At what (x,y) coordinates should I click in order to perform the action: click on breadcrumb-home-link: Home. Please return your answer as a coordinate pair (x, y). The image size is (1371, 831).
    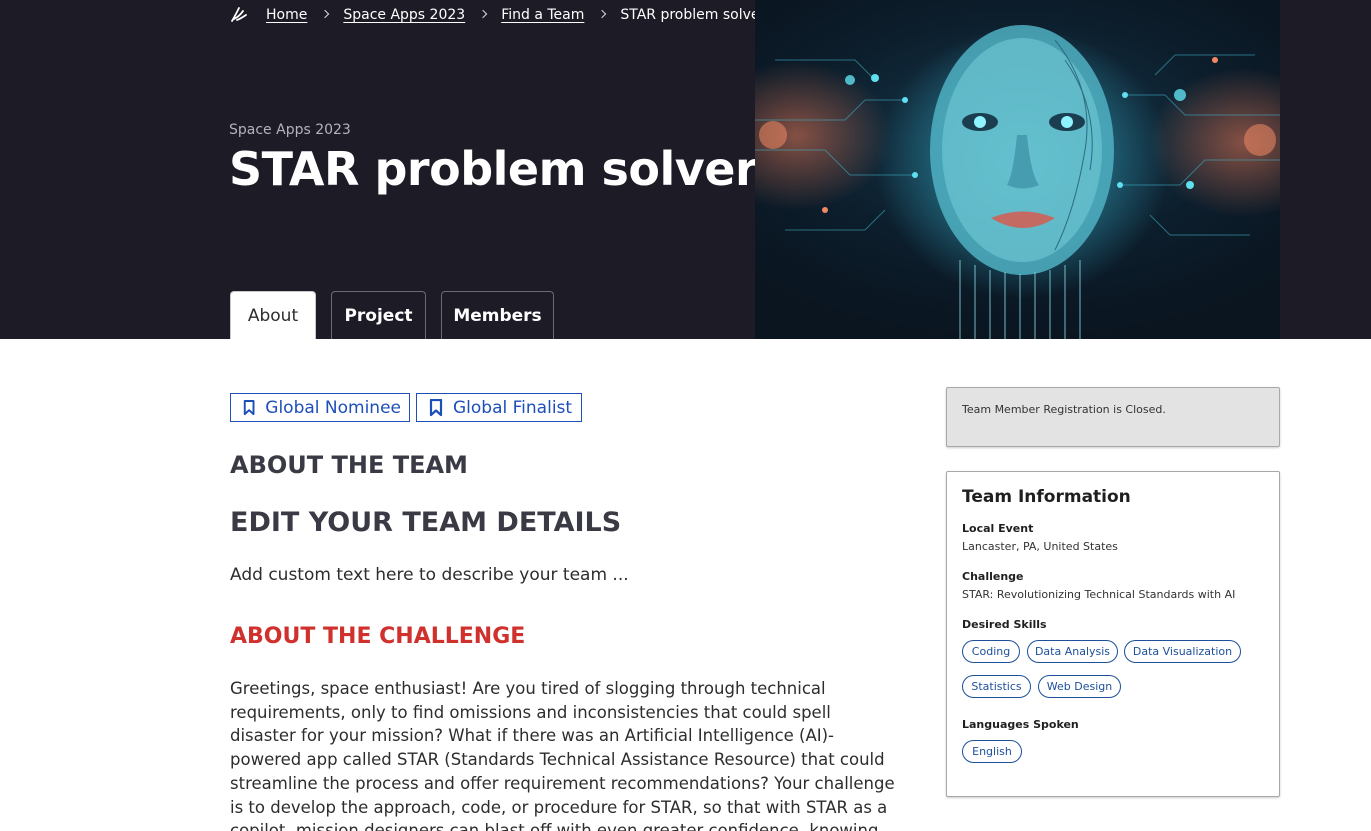
    Looking at the image, I should click on (286, 15).